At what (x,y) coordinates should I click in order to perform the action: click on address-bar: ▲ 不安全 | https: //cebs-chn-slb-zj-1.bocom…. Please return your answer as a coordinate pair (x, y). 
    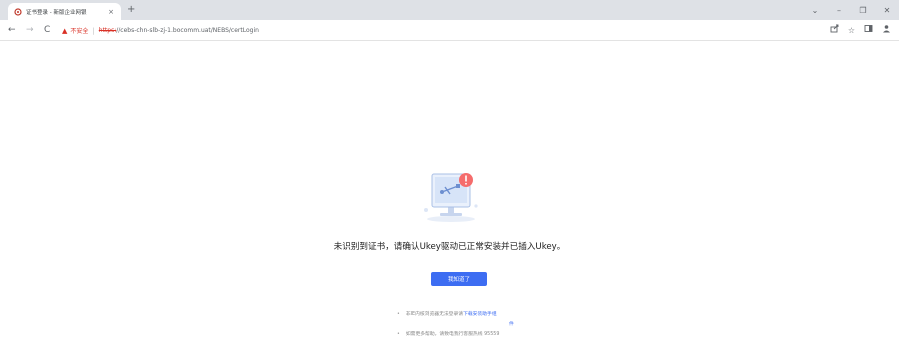
    Looking at the image, I should click on (457, 30).